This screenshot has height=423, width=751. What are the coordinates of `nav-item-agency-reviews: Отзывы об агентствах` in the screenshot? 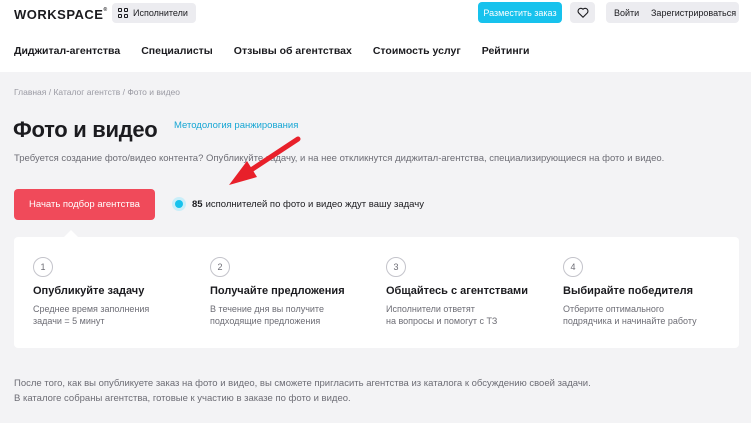 It's located at (293, 51).